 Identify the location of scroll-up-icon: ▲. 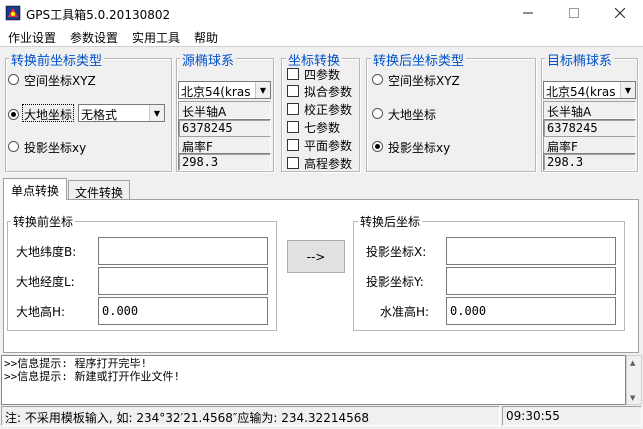
(633, 363).